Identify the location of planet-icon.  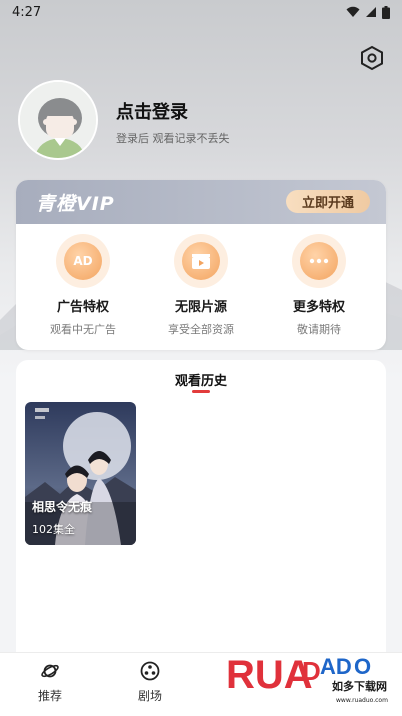
(50, 671).